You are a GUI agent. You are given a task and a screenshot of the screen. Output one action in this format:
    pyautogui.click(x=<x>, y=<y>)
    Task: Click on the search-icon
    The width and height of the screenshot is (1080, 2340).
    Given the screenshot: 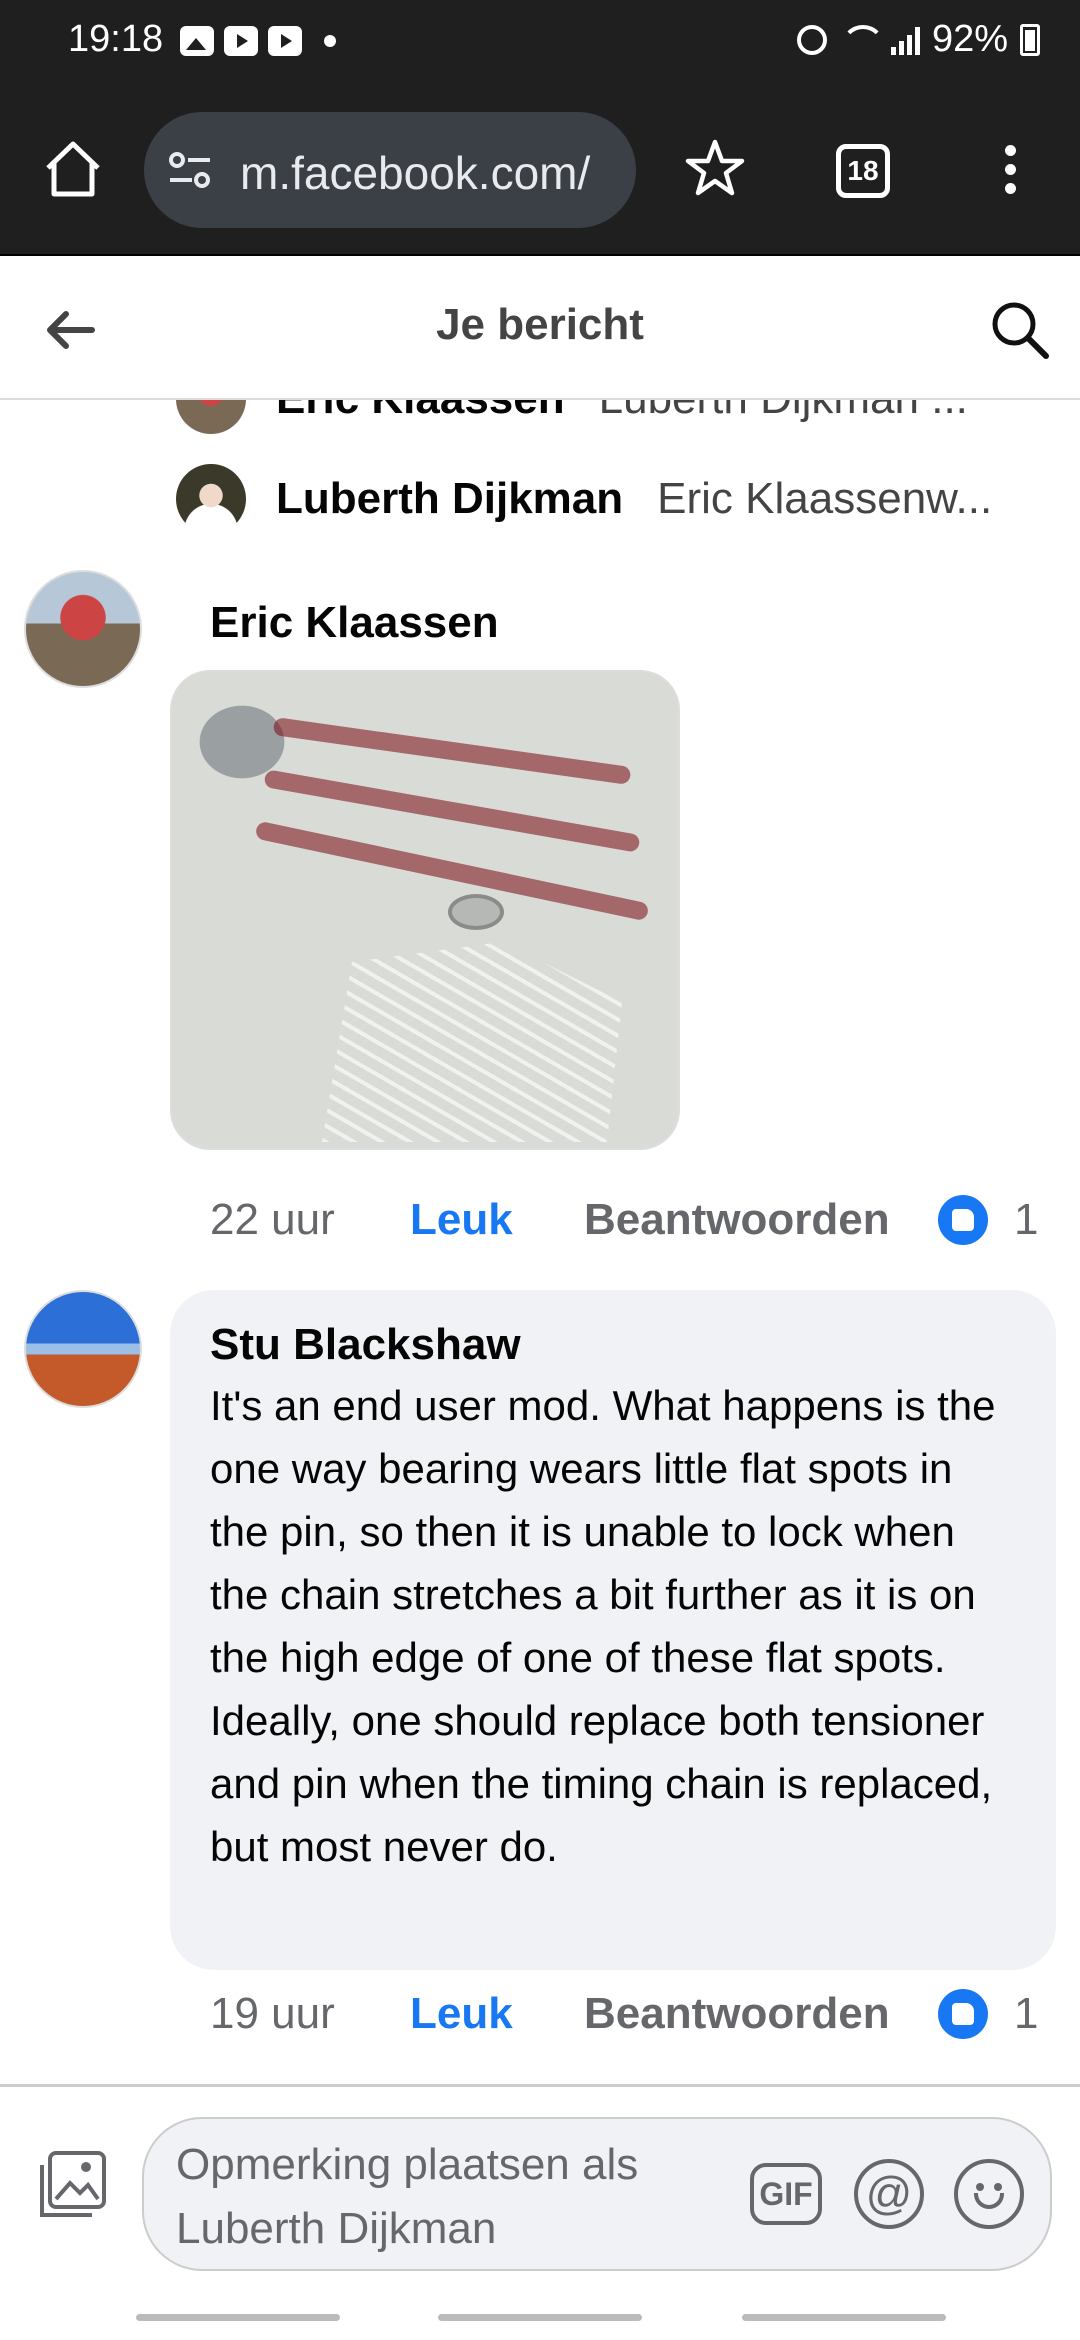 What is the action you would take?
    pyautogui.click(x=1020, y=330)
    